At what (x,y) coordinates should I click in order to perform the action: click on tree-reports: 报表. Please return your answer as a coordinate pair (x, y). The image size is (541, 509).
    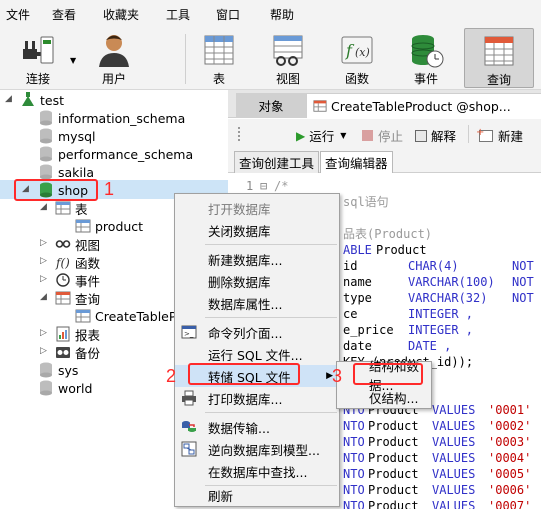
    Looking at the image, I should click on (77, 334).